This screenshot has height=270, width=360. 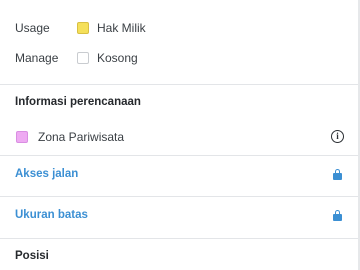 What do you see at coordinates (179, 217) in the screenshot?
I see `boundary-size-row: Ukuran batas` at bounding box center [179, 217].